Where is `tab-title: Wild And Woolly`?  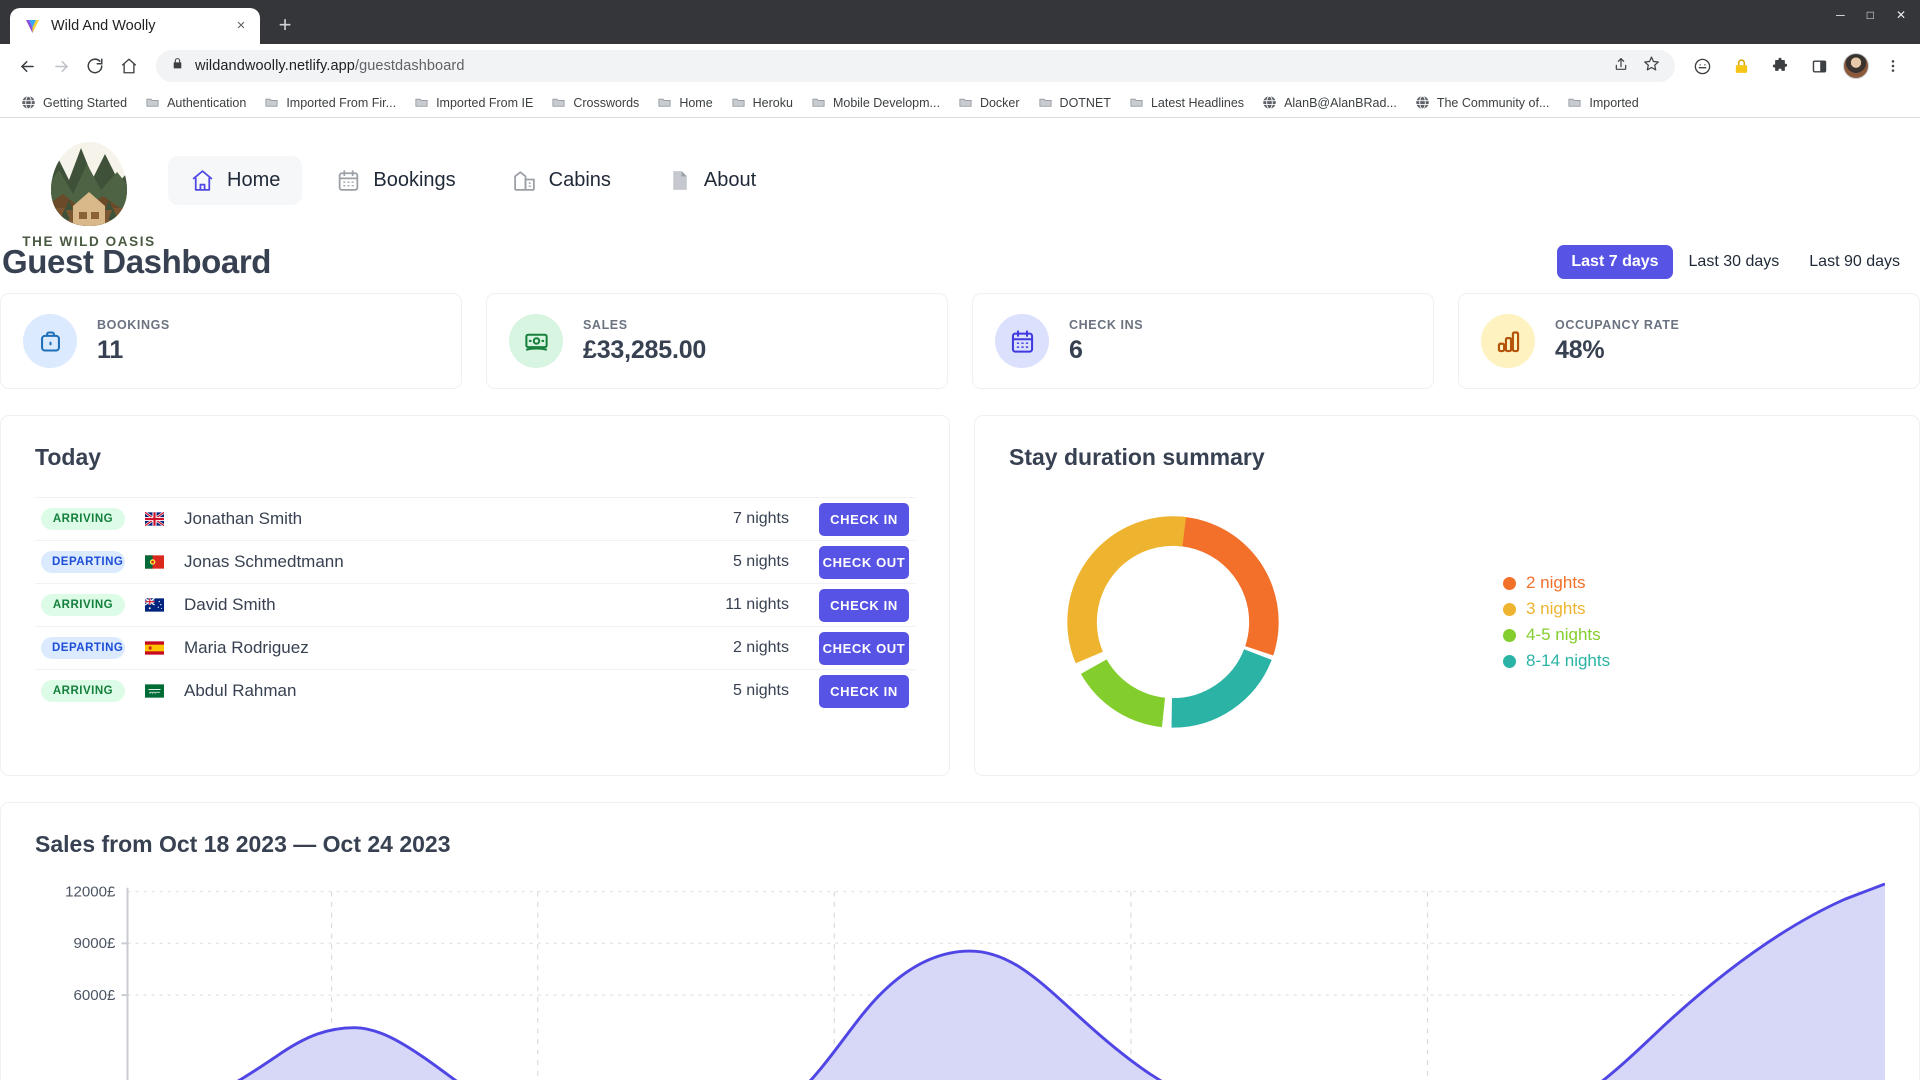 tab-title: Wild And Woolly is located at coordinates (103, 26).